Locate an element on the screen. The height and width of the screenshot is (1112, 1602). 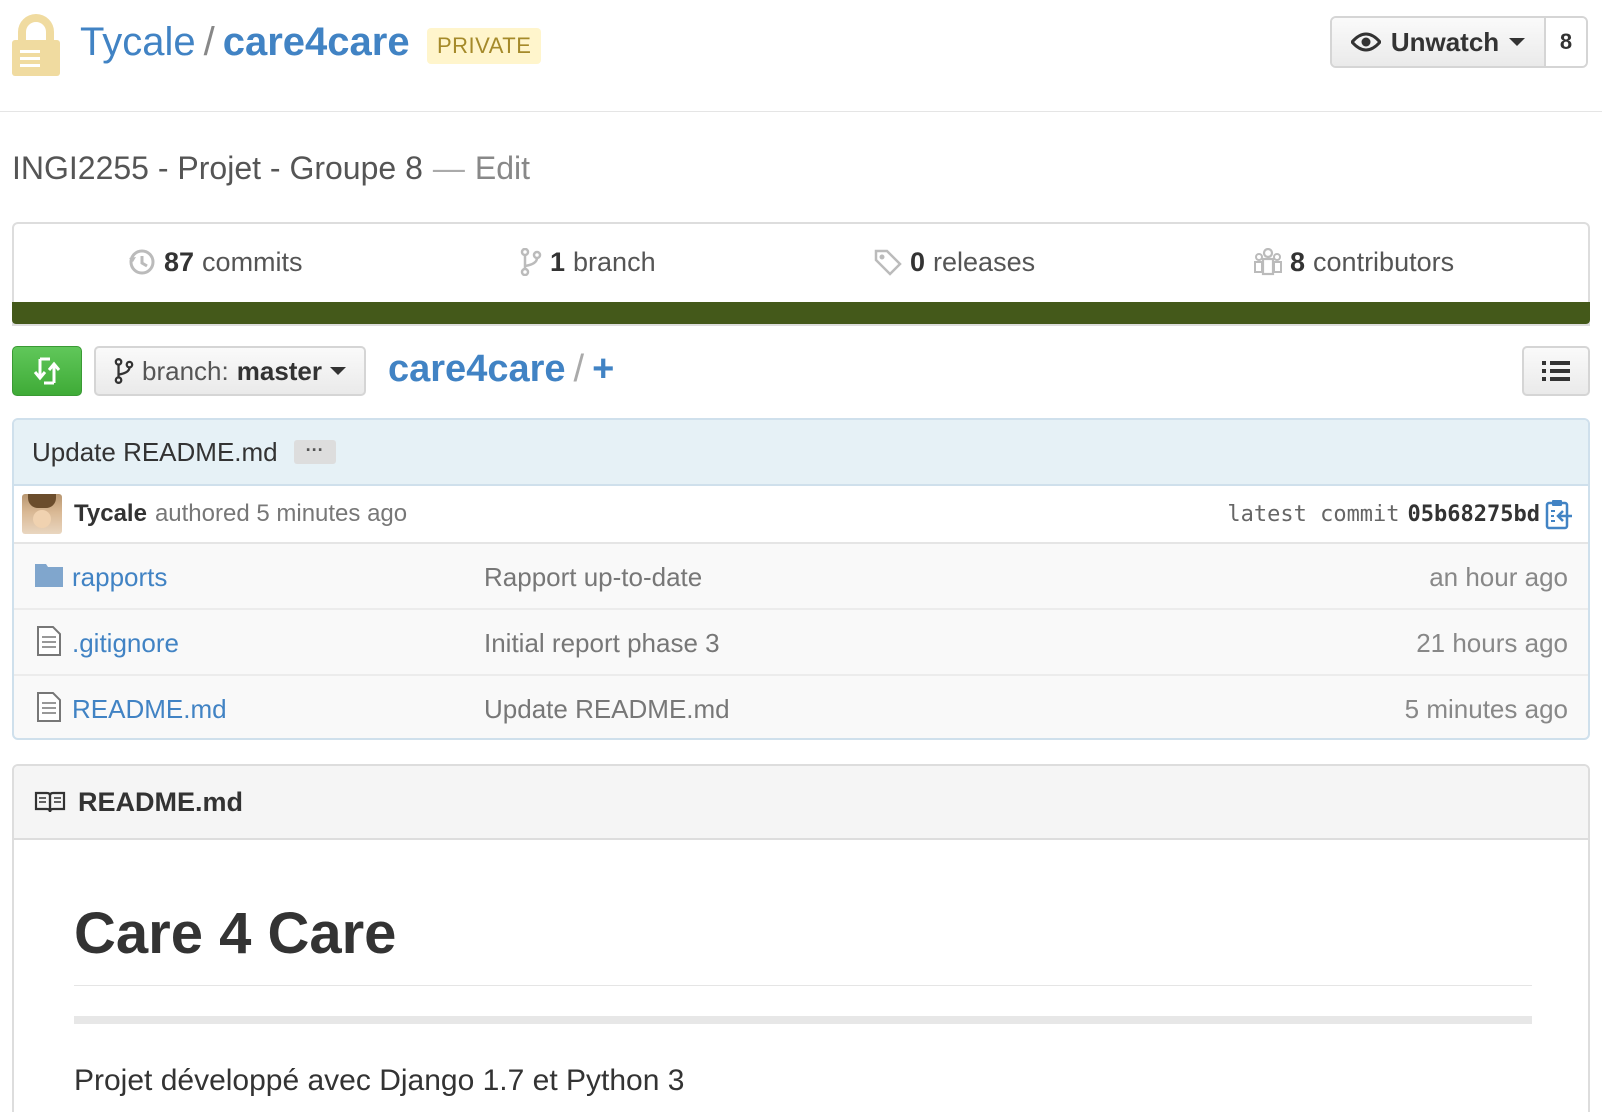
book-icon is located at coordinates (50, 802).